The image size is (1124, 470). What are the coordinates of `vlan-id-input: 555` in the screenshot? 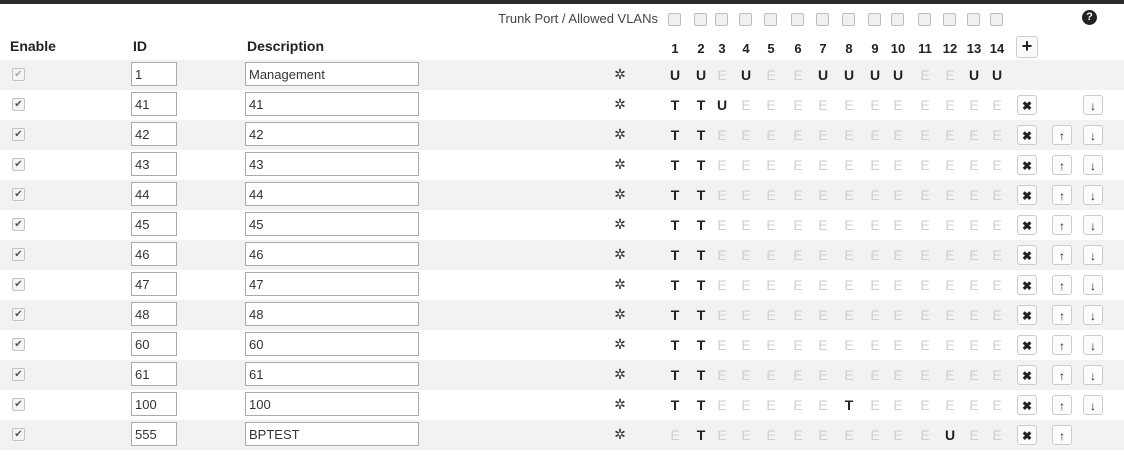 It's located at (154, 434).